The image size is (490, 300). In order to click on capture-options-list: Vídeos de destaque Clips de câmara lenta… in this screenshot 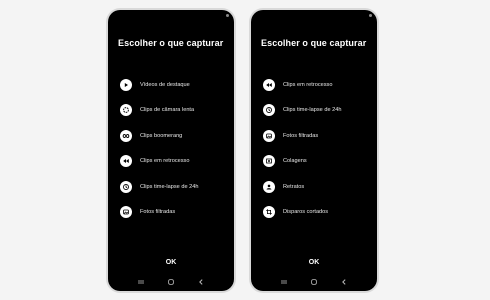, I will do `click(174, 148)`.